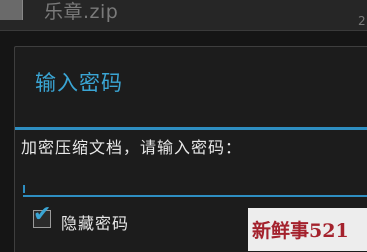 The height and width of the screenshot is (252, 367). What do you see at coordinates (79, 83) in the screenshot?
I see `dialog-title: 输入密码` at bounding box center [79, 83].